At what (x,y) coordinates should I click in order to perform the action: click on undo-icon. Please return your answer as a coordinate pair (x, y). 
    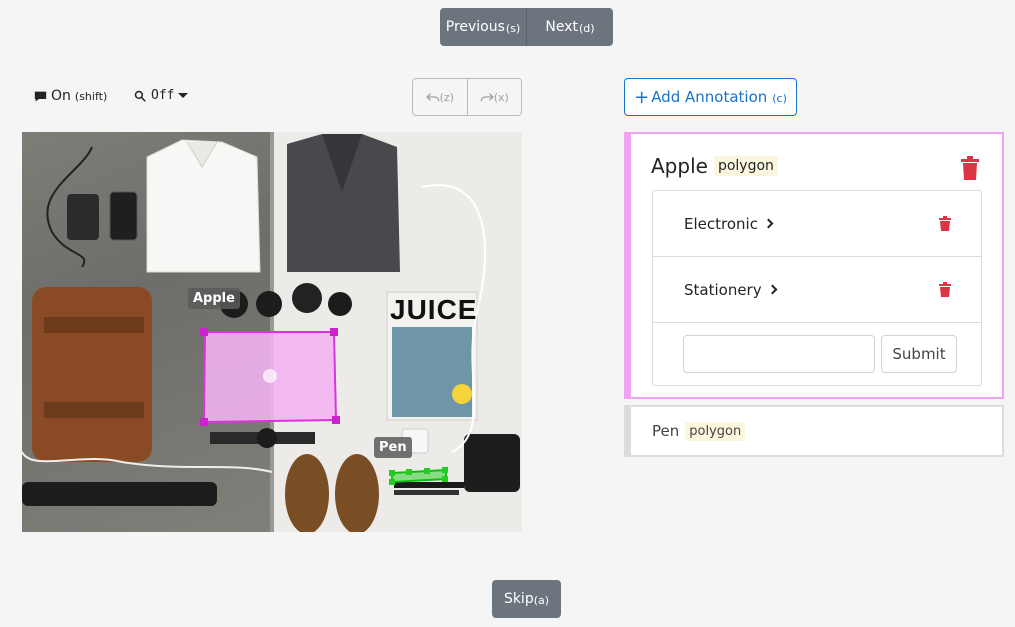
    Looking at the image, I should click on (432, 97).